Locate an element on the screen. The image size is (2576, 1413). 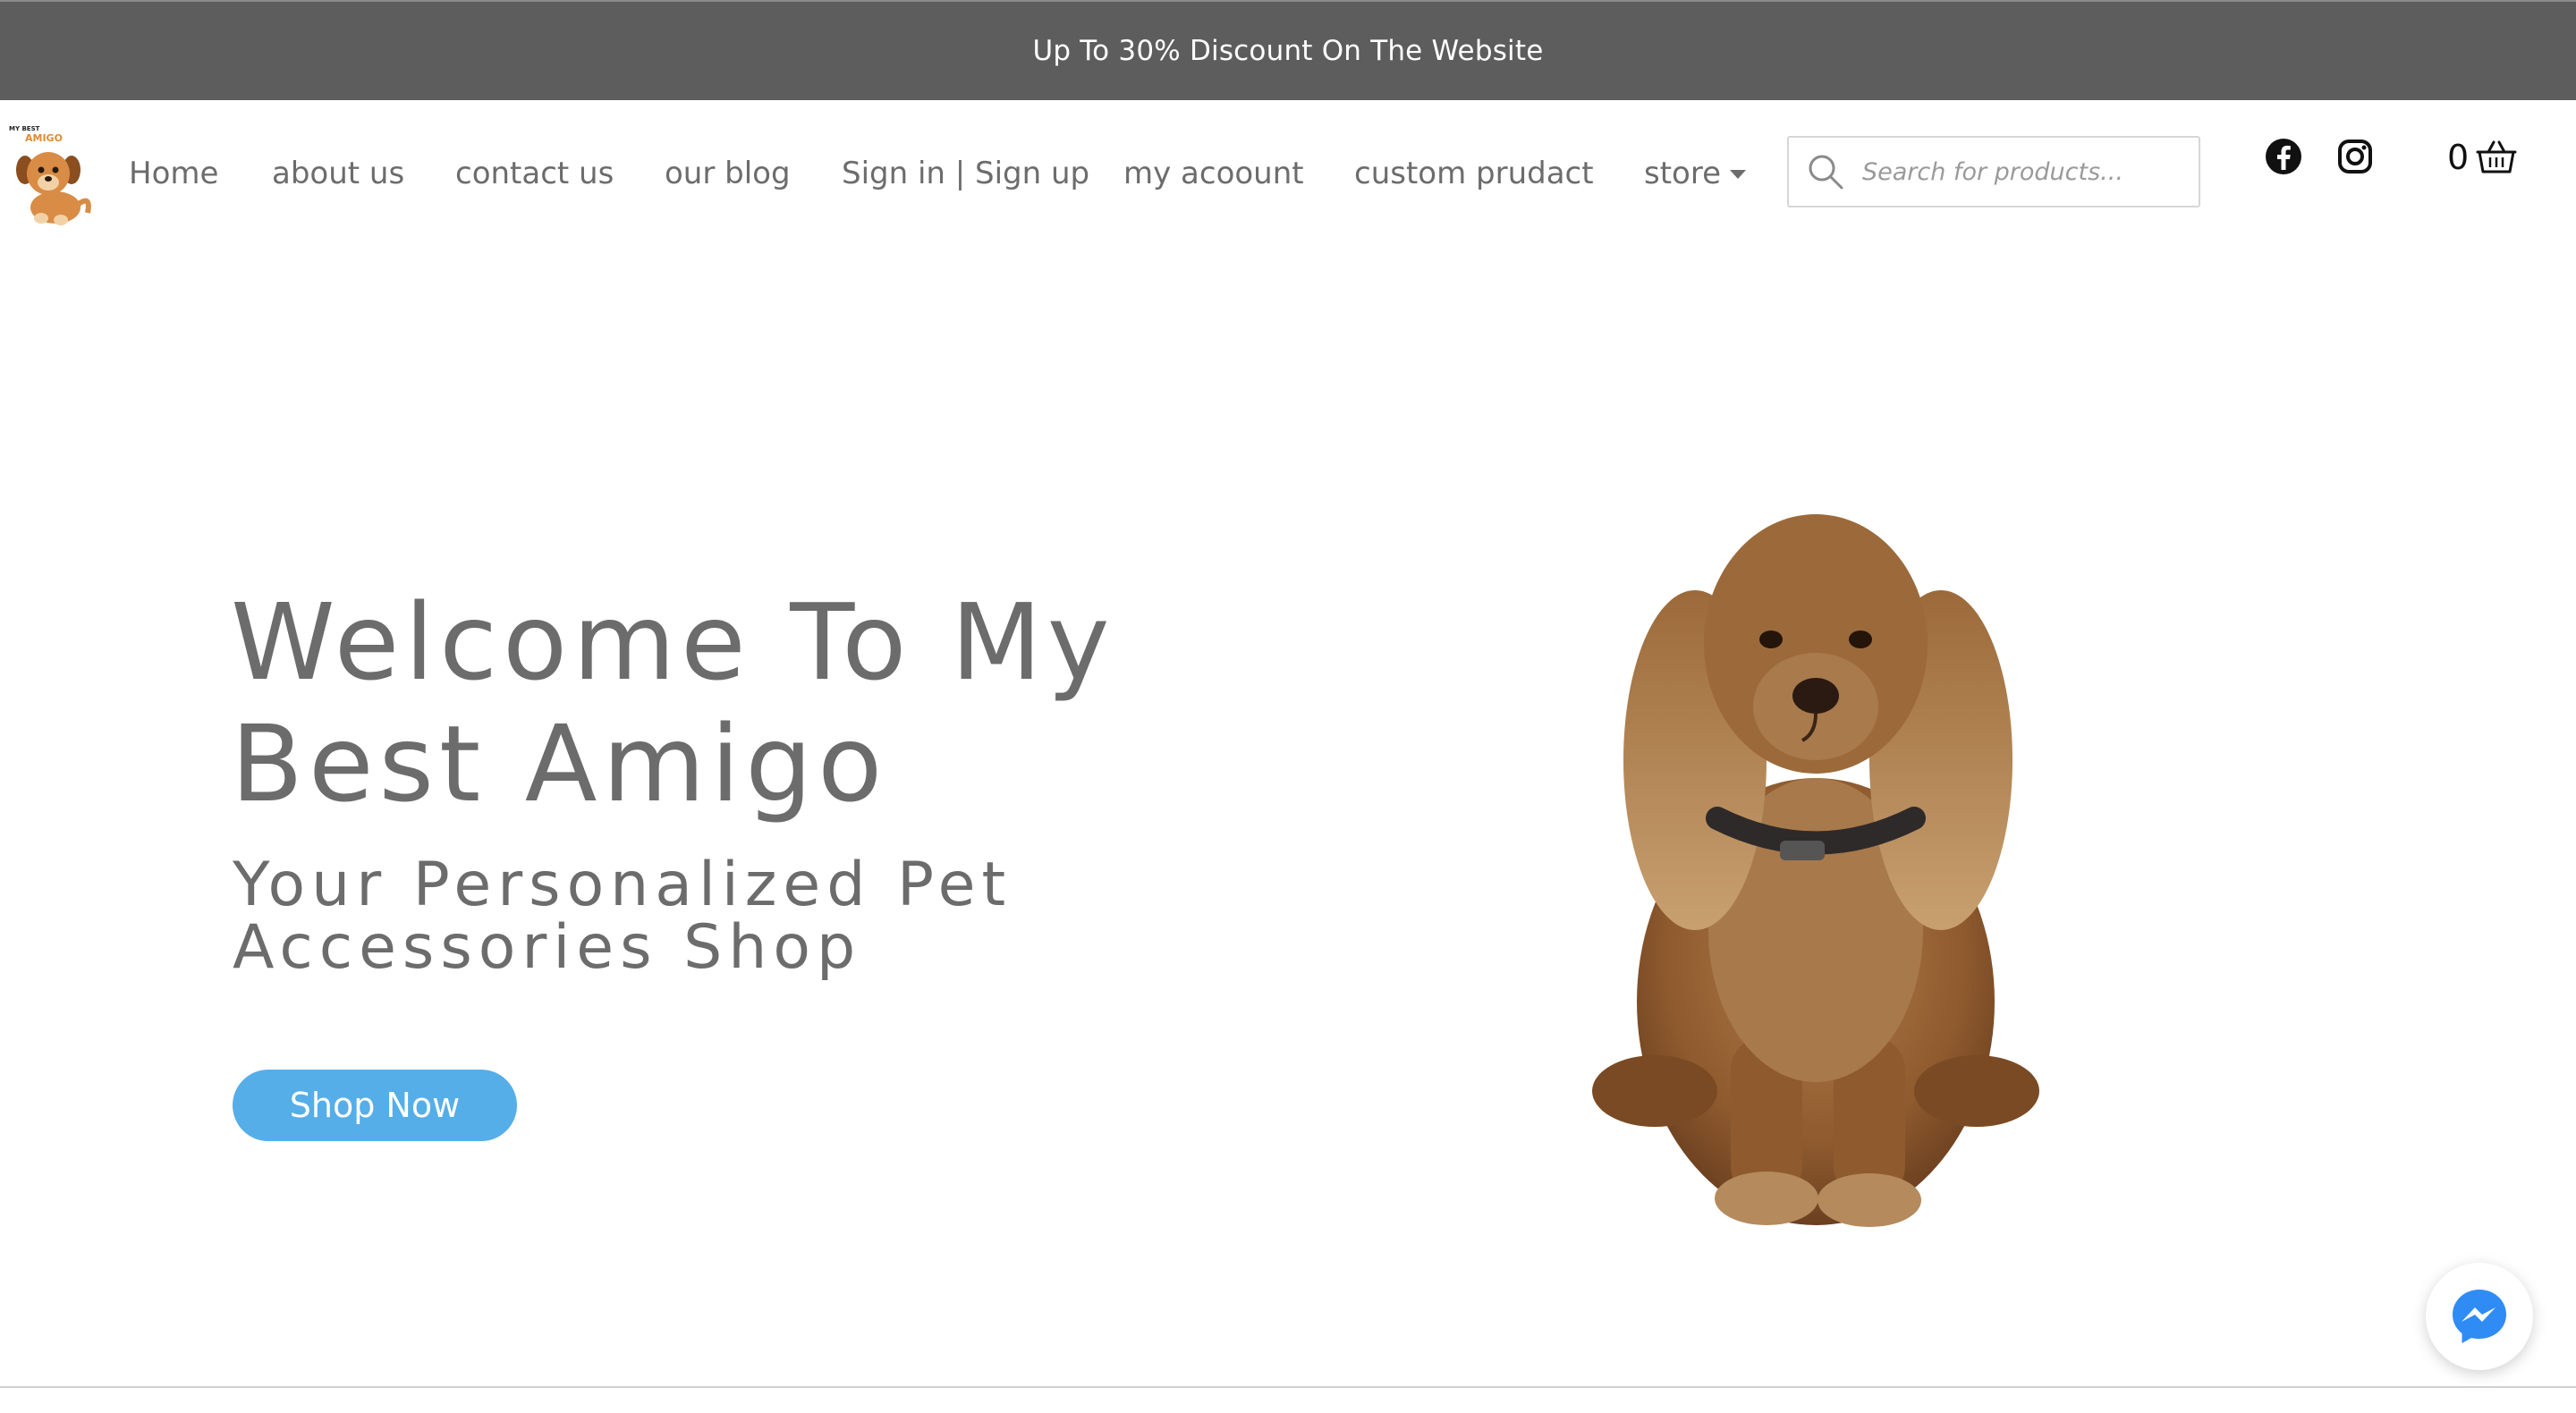
nav-sign-in-sign-up: Sign in | Sign up is located at coordinates (965, 173).